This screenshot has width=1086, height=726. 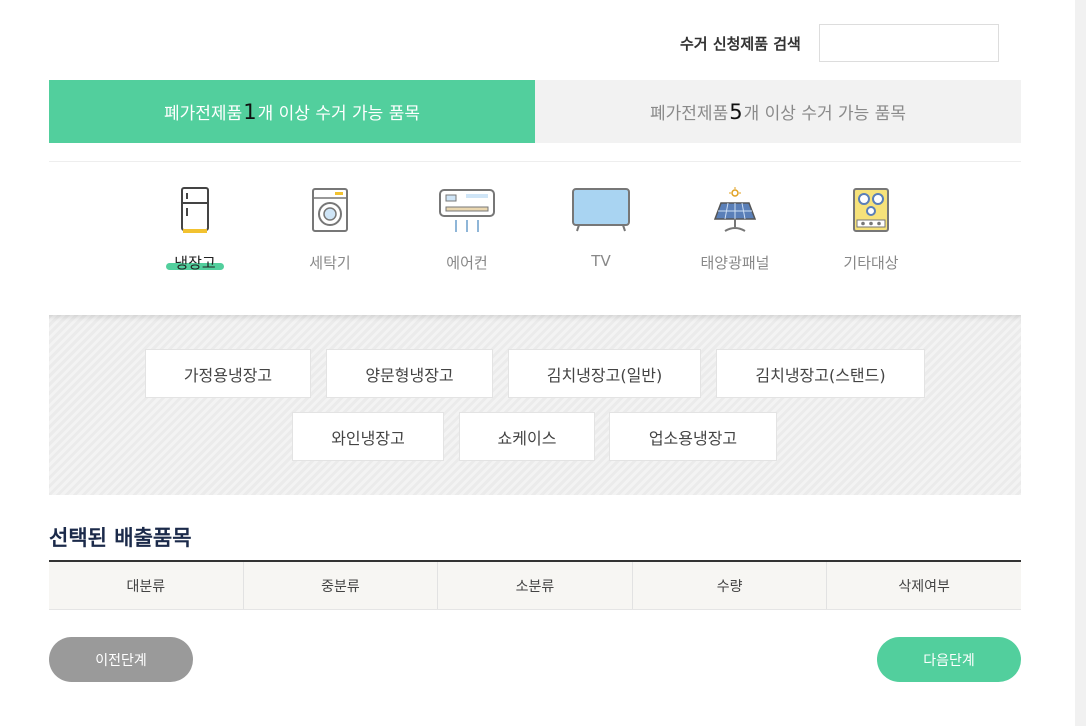 What do you see at coordinates (908, 43) in the screenshot?
I see `search-input` at bounding box center [908, 43].